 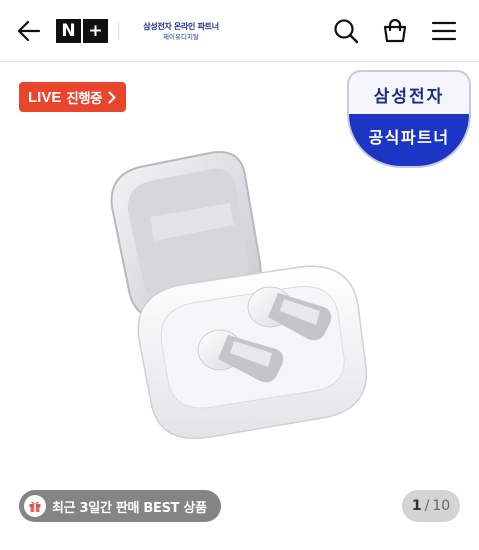 I want to click on hamburger-menu-icon, so click(x=444, y=31).